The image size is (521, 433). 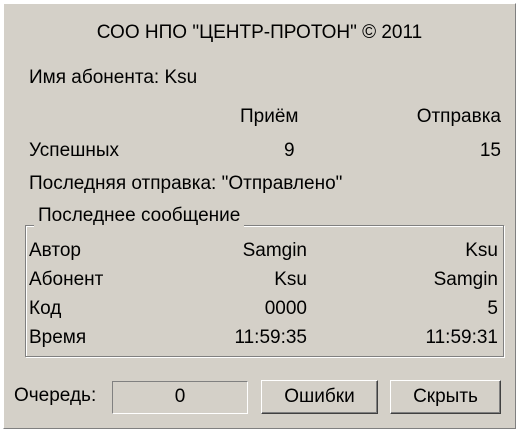 I want to click on recipient-label: Абонент, so click(x=66, y=279).